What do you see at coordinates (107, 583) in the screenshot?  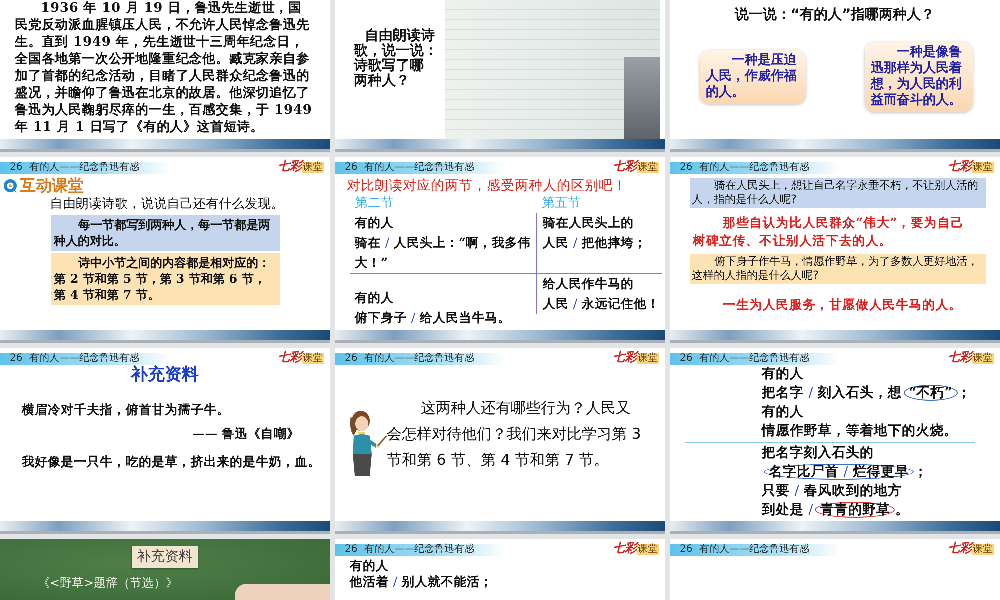 I see `chalk-text: 《<野草>题辞（节选）》` at bounding box center [107, 583].